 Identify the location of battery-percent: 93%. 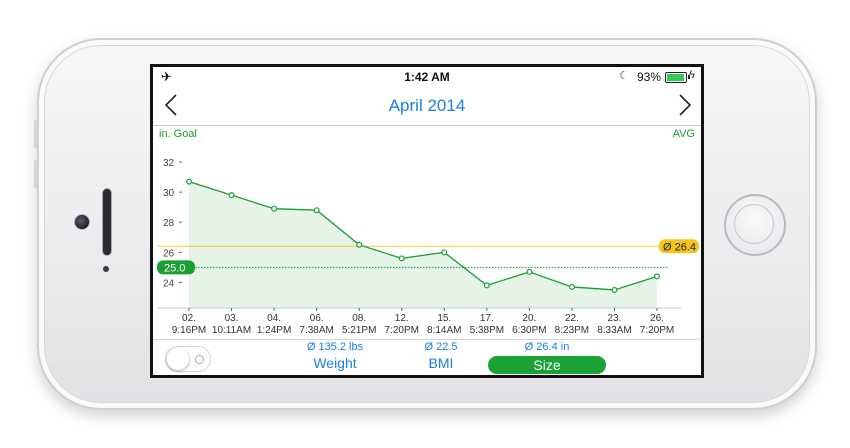
(649, 77).